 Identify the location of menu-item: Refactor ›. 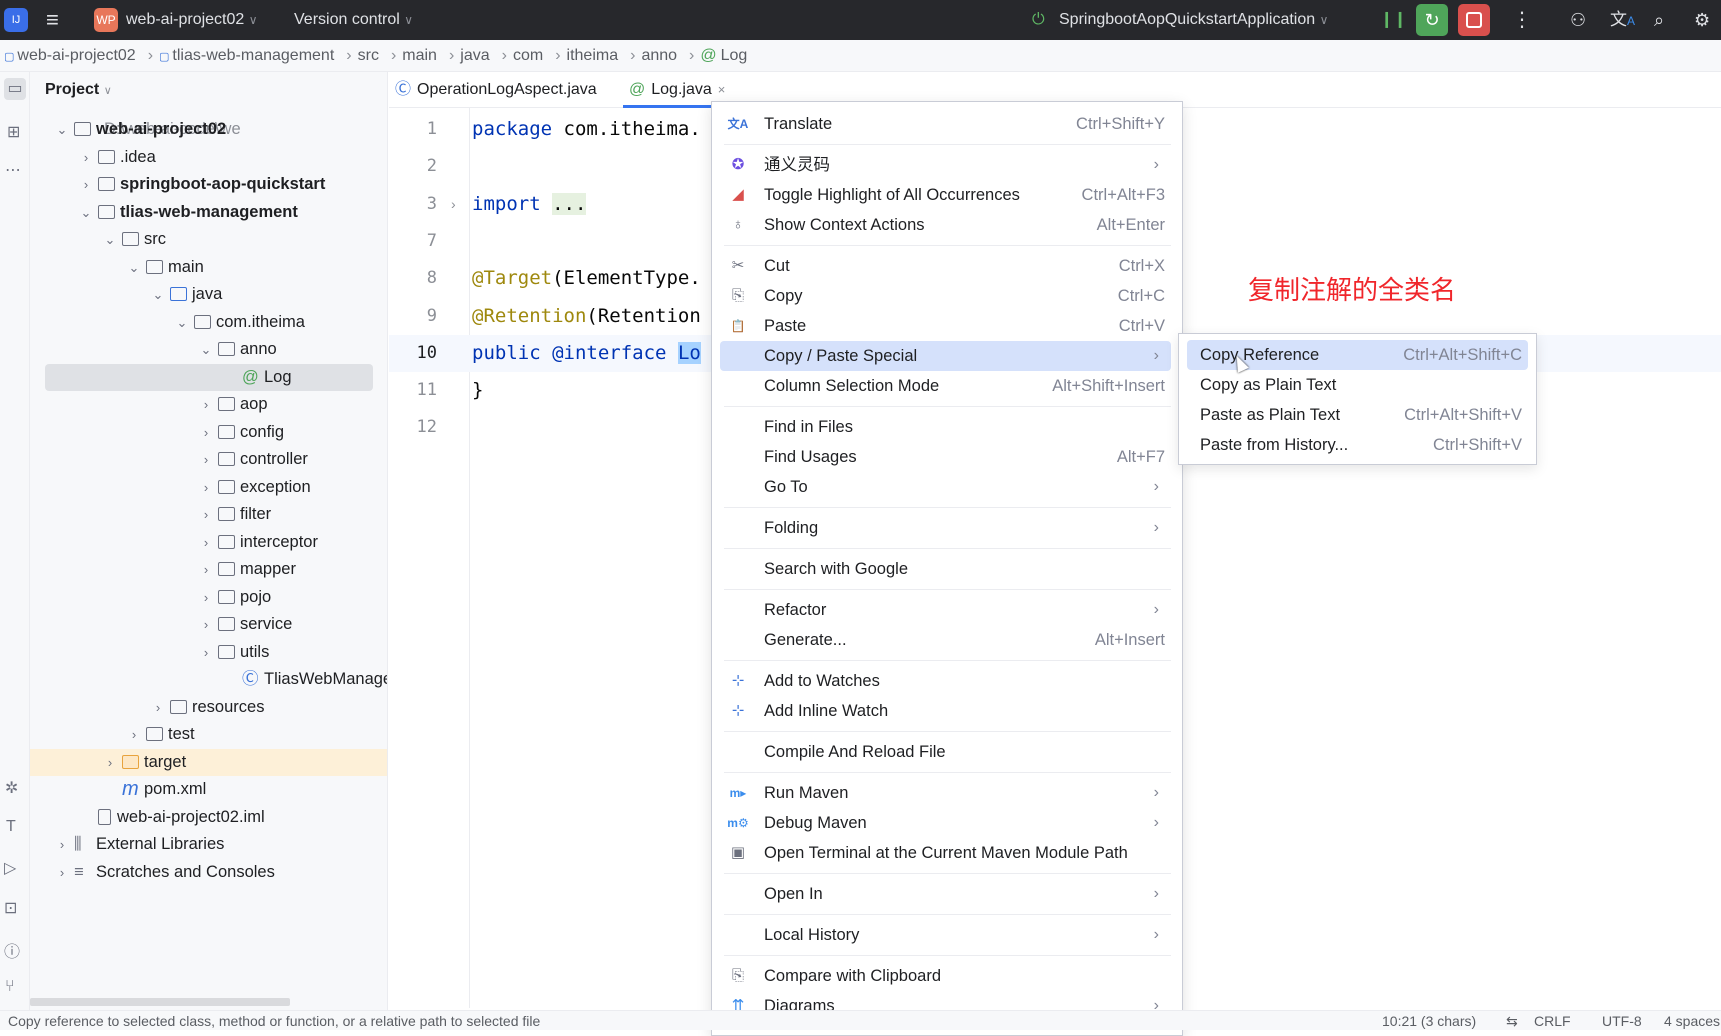
(945, 610).